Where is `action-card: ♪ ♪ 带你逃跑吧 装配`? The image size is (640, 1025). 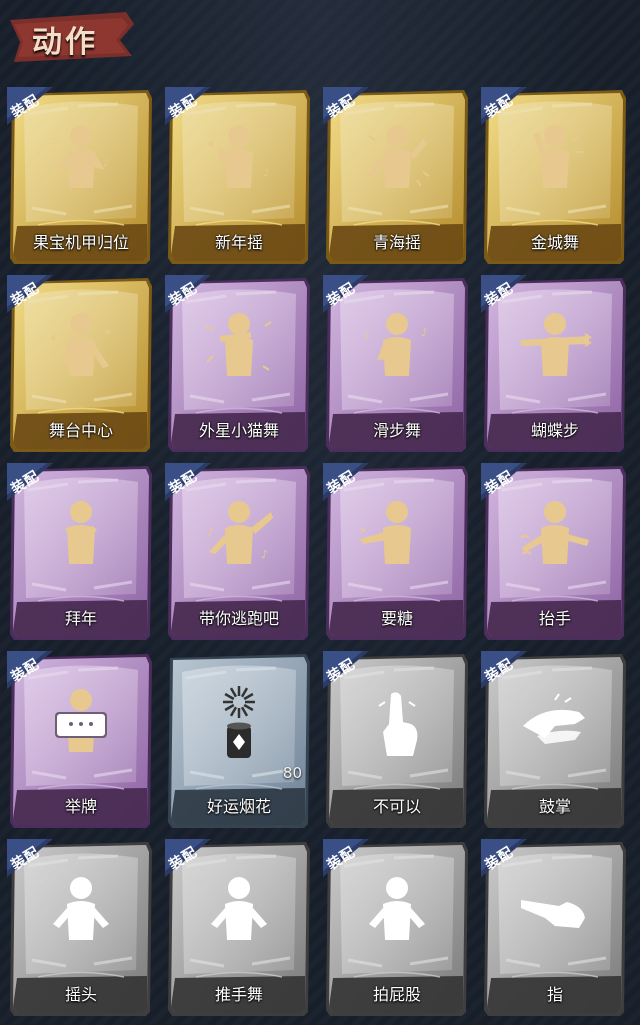 action-card: ♪ ♪ 带你逃跑吧 装配 is located at coordinates (238, 552).